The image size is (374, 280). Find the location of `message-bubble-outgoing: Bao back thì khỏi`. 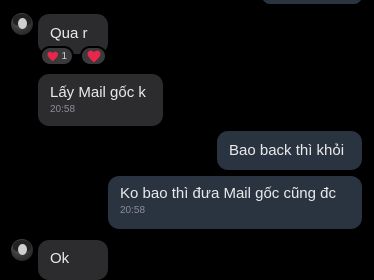

message-bubble-outgoing: Bao back thì khỏi is located at coordinates (289, 150).